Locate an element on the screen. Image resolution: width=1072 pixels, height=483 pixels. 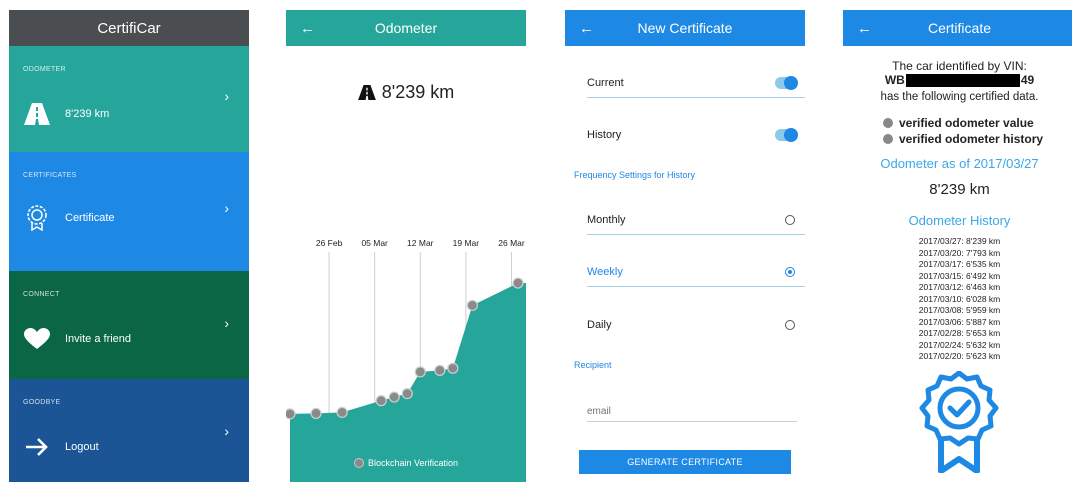
history-entry: 2017/03/06: 5'887 km is located at coordinates (959, 321).